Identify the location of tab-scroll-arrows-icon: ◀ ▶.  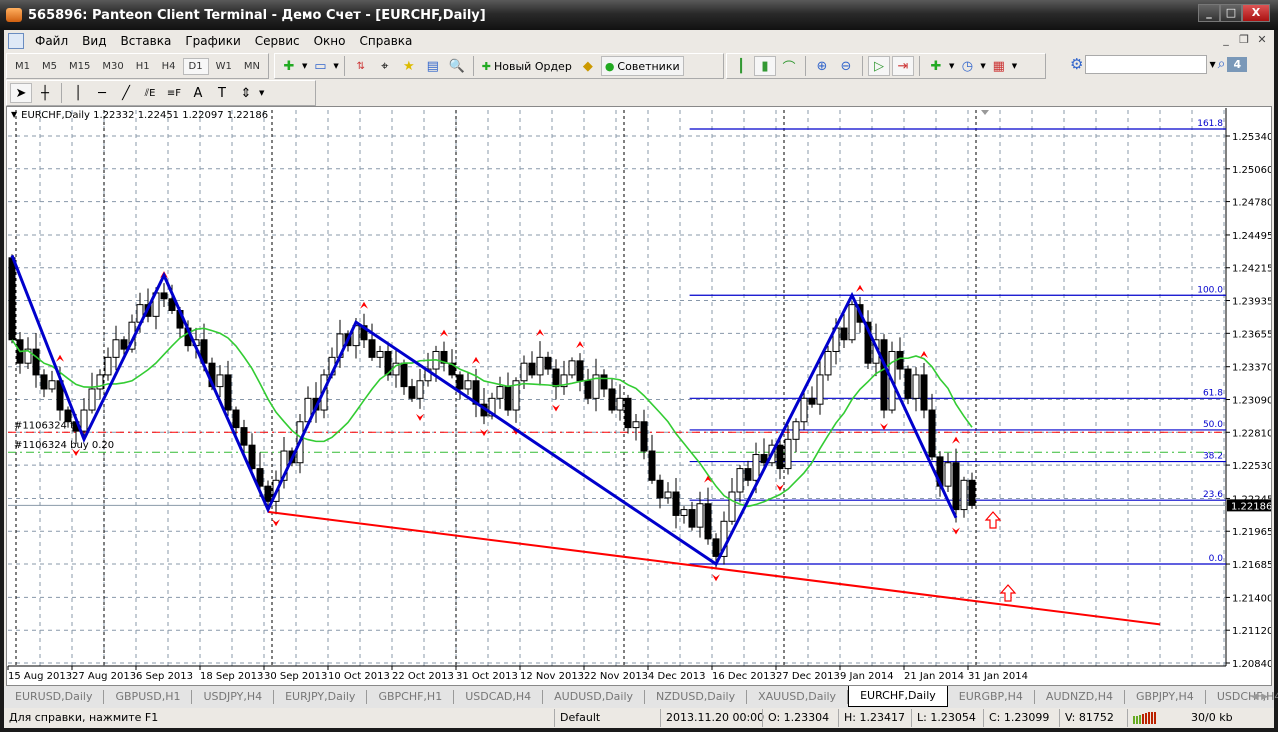
(1259, 697).